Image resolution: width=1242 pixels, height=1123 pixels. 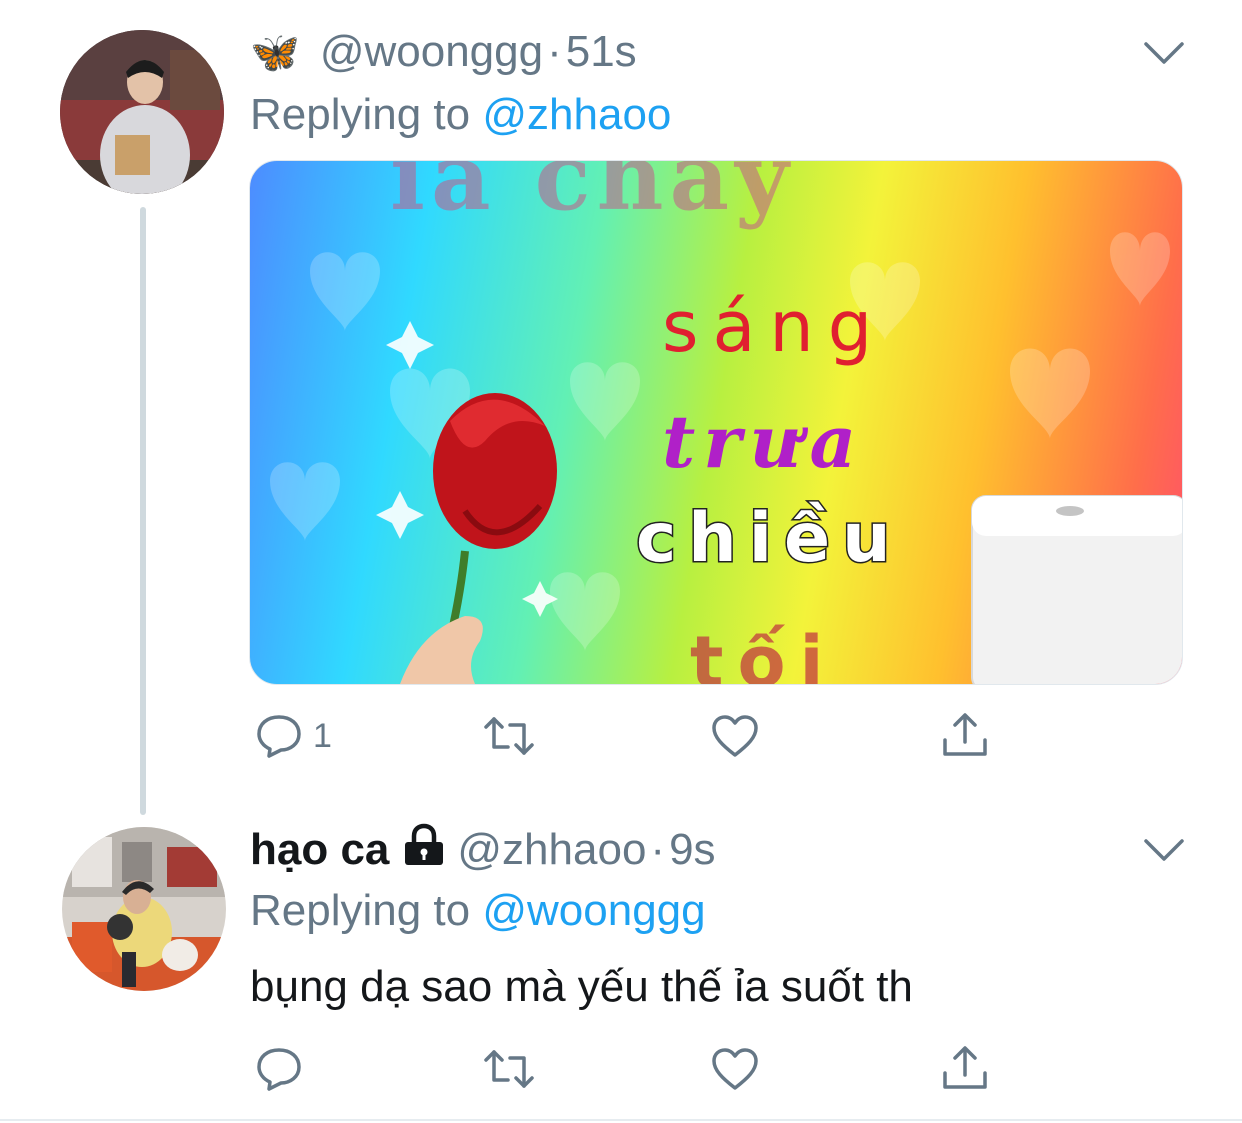 What do you see at coordinates (431, 52) in the screenshot?
I see `user-handle: @woonggg` at bounding box center [431, 52].